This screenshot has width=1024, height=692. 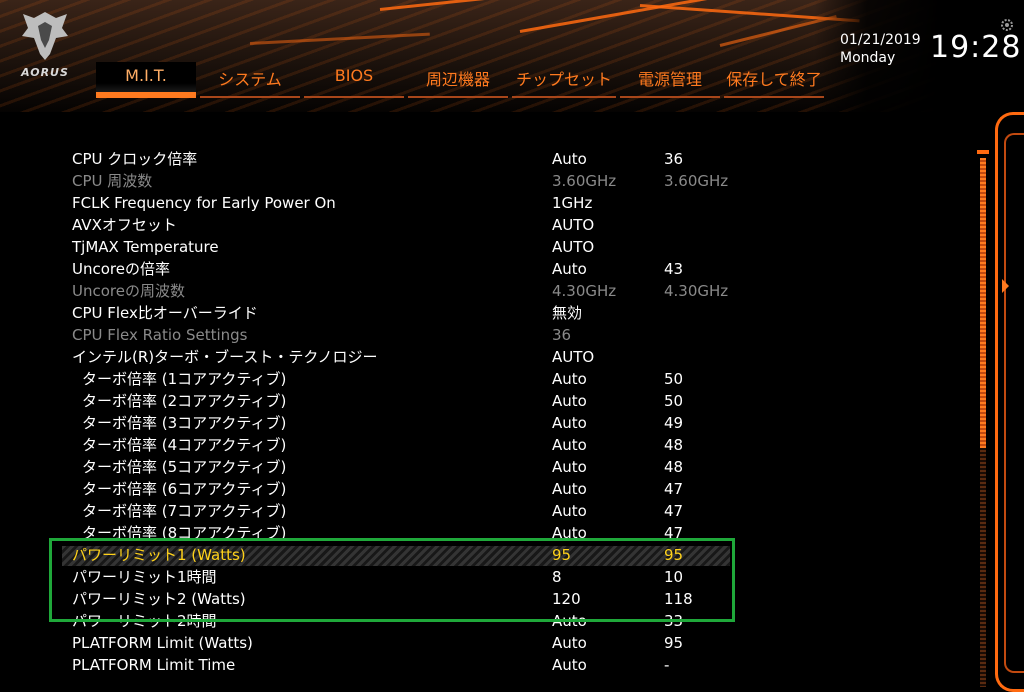 What do you see at coordinates (564, 80) in the screenshot?
I see `tab-chipset: チップセット` at bounding box center [564, 80].